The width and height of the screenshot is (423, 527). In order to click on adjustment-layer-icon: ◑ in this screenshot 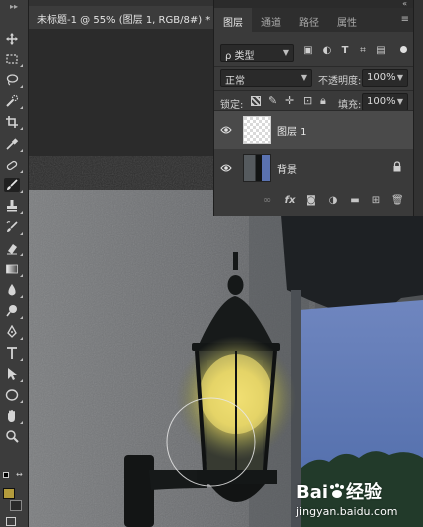, I will do `click(333, 201)`.